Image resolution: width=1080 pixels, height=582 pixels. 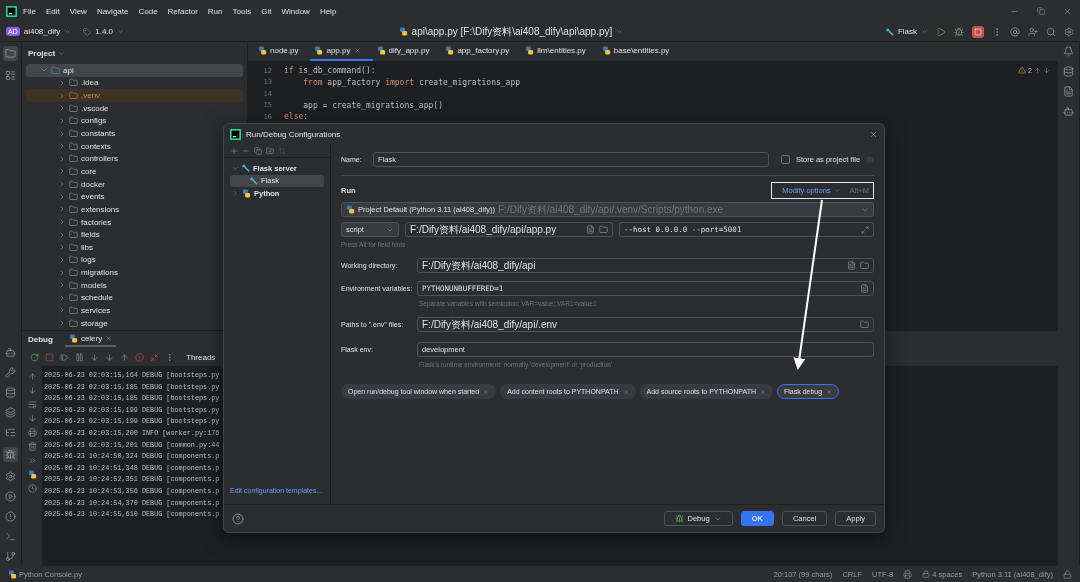 I want to click on unlock-icon, so click(x=1067, y=574).